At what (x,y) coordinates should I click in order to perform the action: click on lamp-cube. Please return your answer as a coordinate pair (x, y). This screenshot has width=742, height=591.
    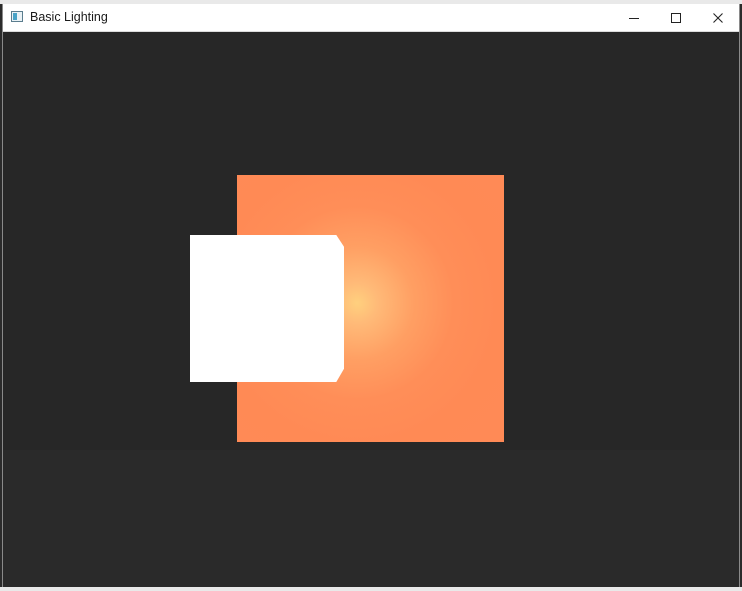
    Looking at the image, I should click on (267, 308).